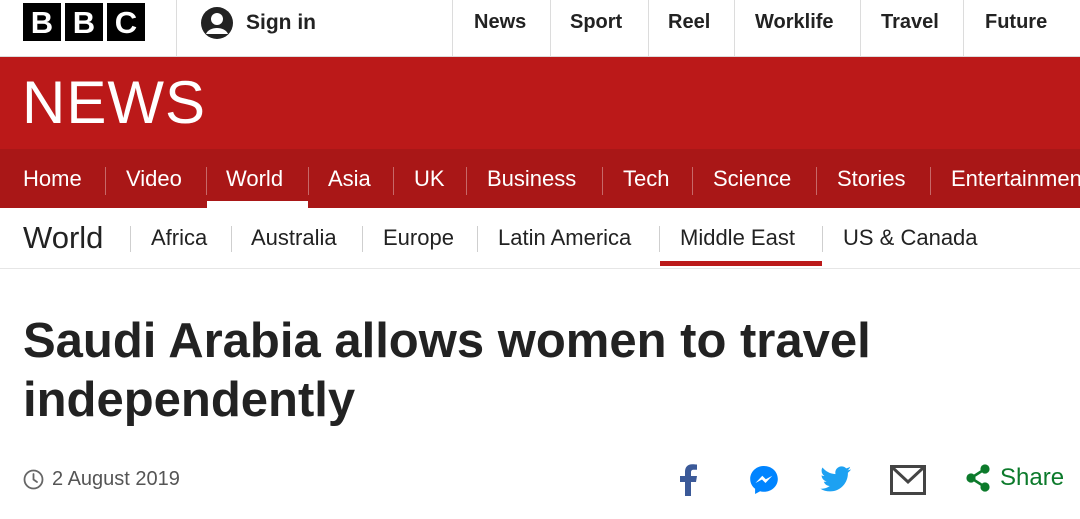 The image size is (1080, 519). I want to click on messenger-icon, so click(764, 480).